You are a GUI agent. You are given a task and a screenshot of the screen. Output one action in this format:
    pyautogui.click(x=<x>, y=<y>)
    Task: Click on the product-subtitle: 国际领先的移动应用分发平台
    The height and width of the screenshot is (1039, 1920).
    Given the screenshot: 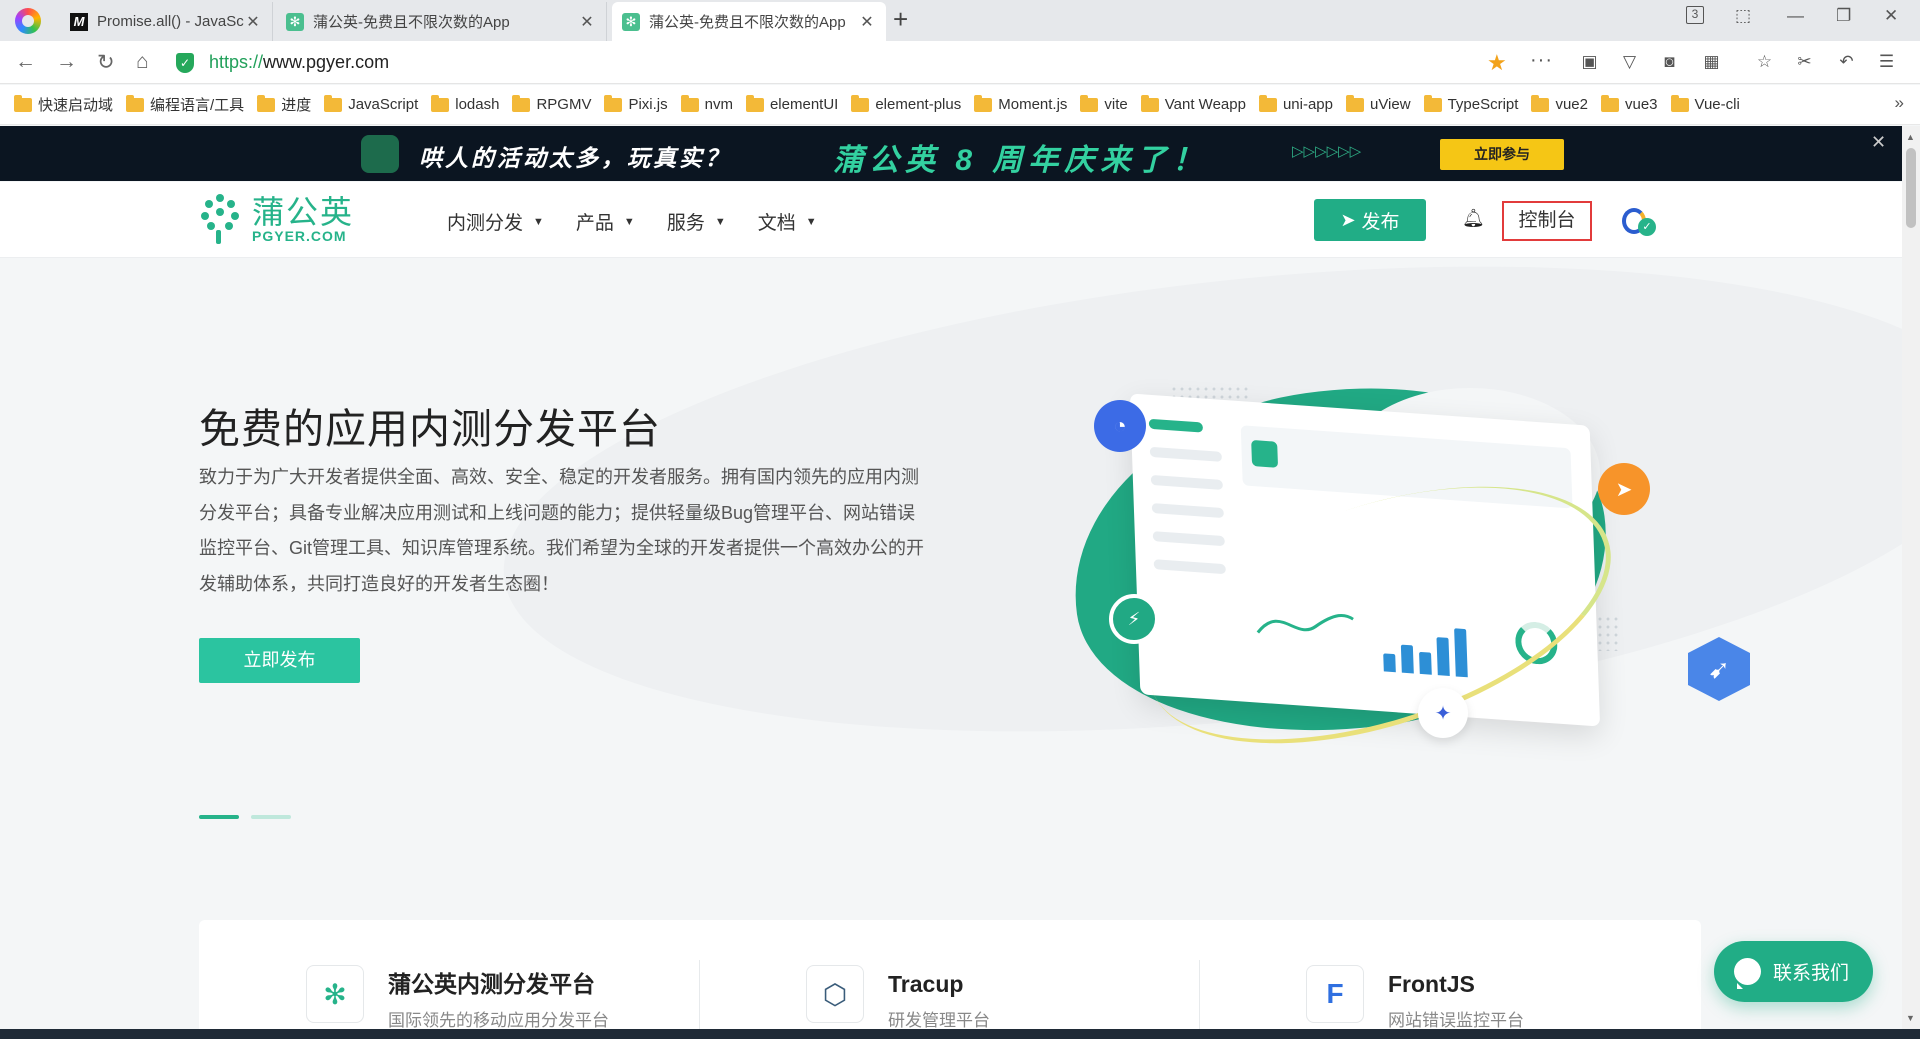 What is the action you would take?
    pyautogui.click(x=498, y=1020)
    